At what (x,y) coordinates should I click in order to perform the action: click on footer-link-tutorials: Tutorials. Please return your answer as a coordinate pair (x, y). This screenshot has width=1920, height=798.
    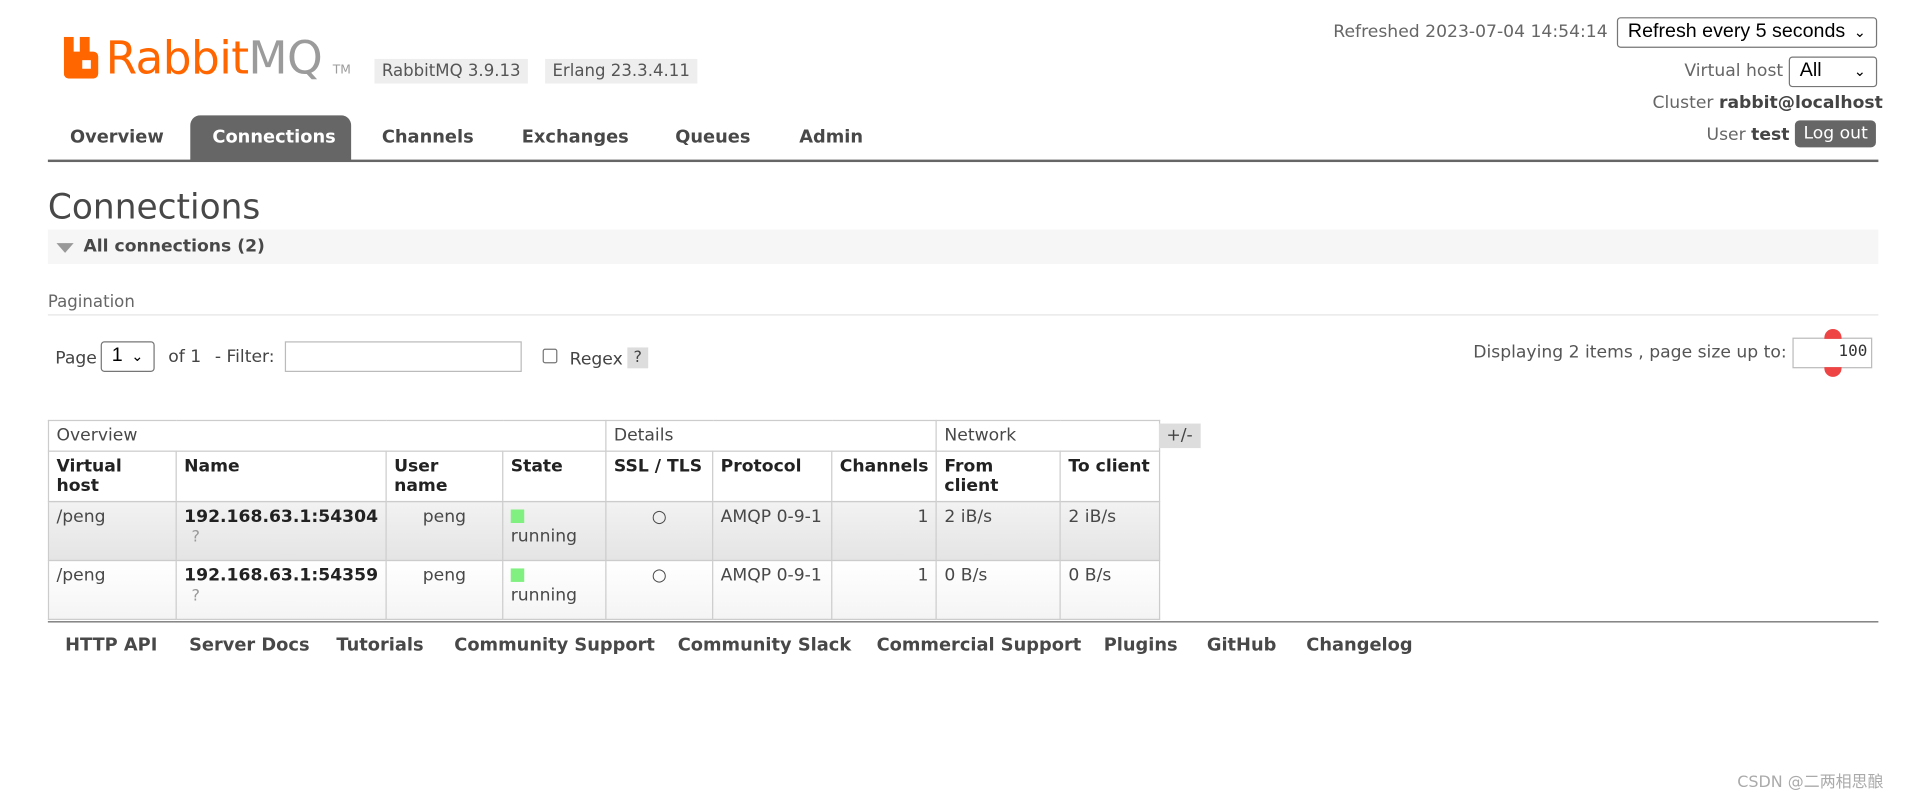
    Looking at the image, I should click on (379, 646).